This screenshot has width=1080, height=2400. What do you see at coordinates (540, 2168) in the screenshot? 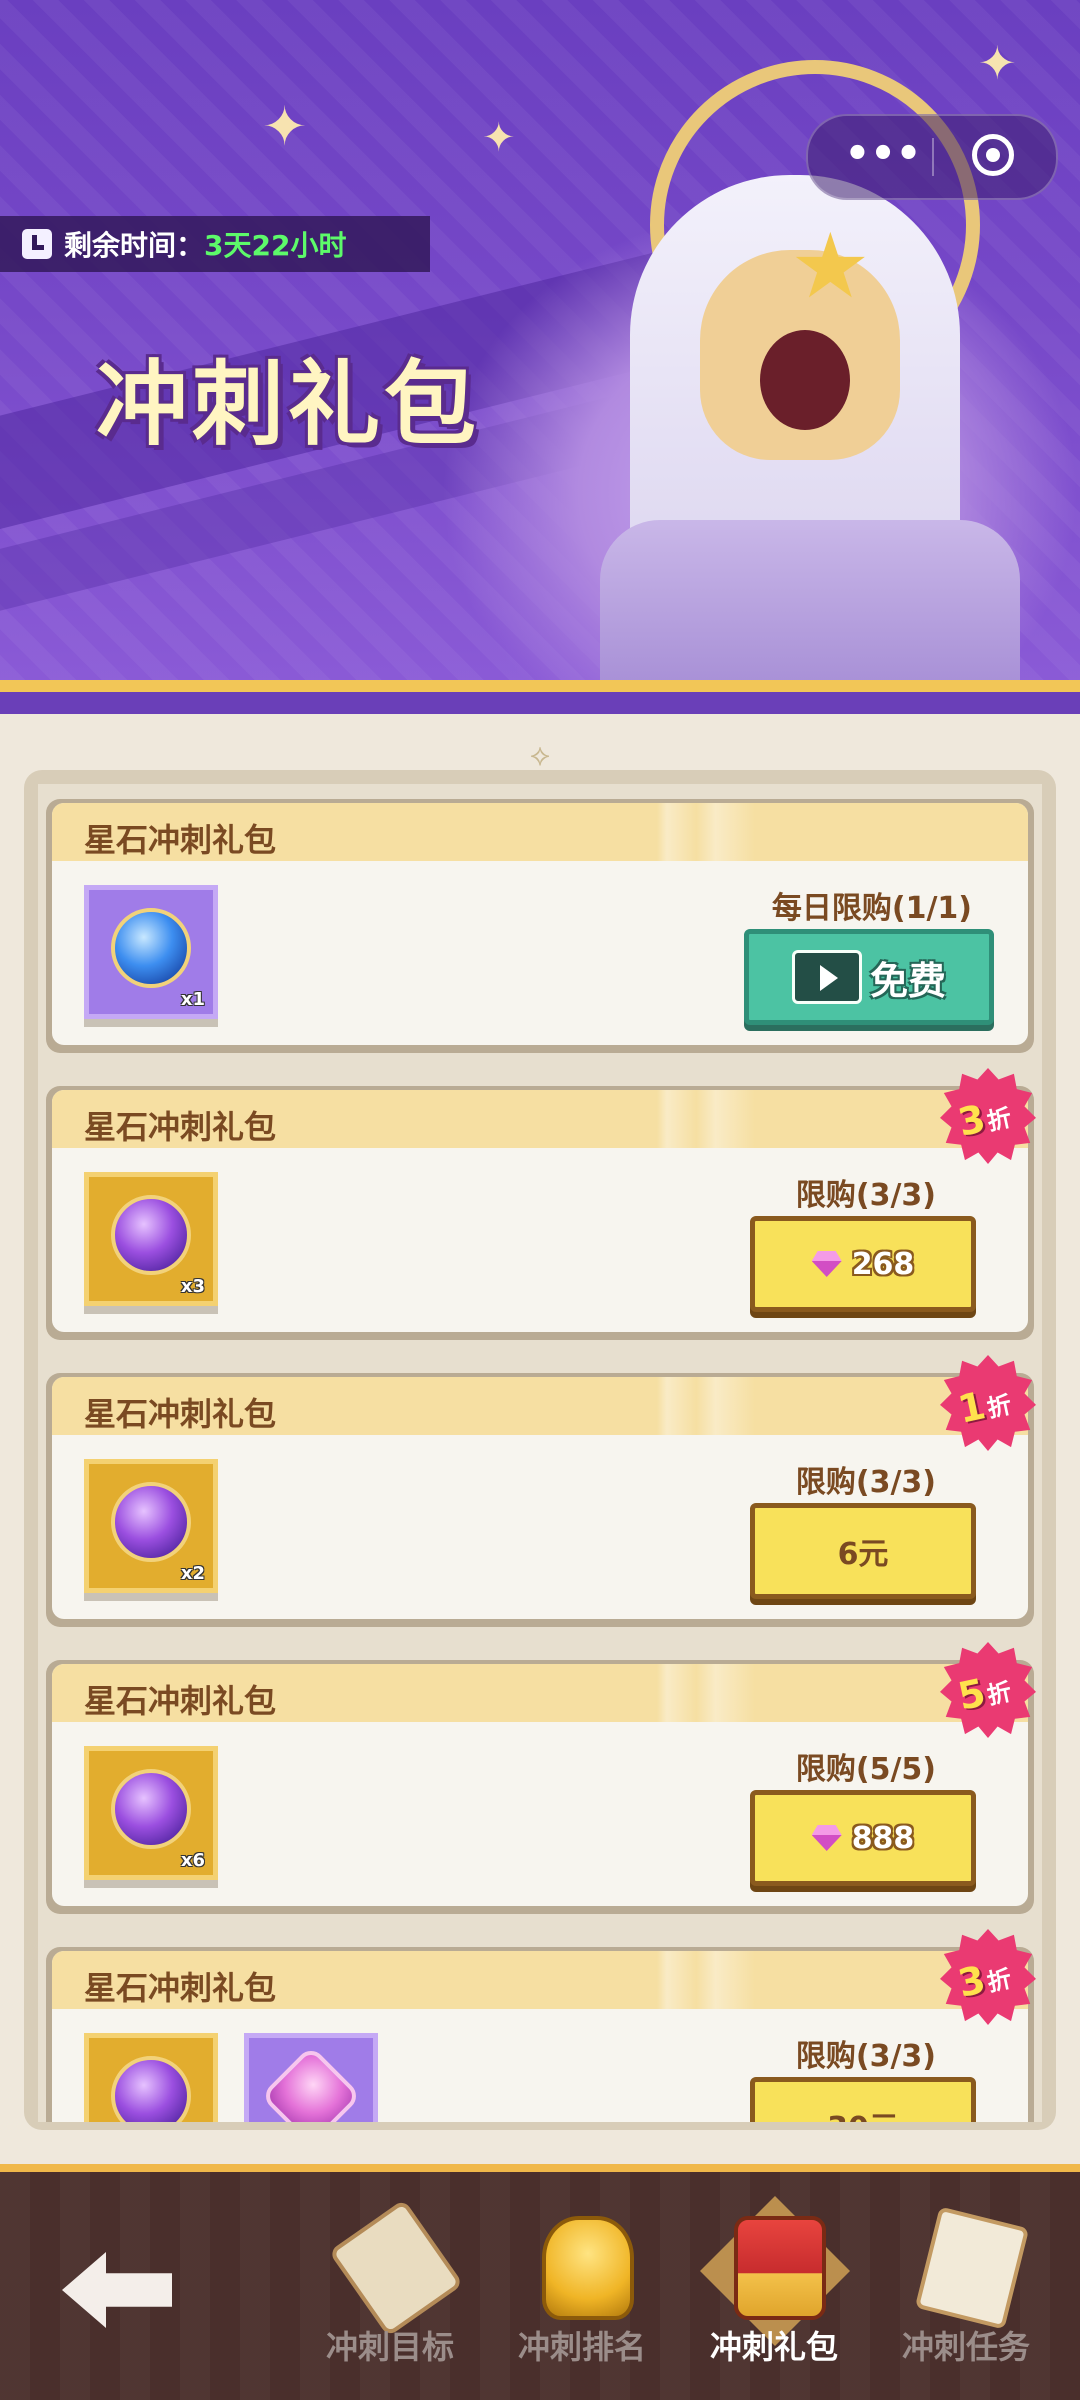
I see `nav-top-border` at bounding box center [540, 2168].